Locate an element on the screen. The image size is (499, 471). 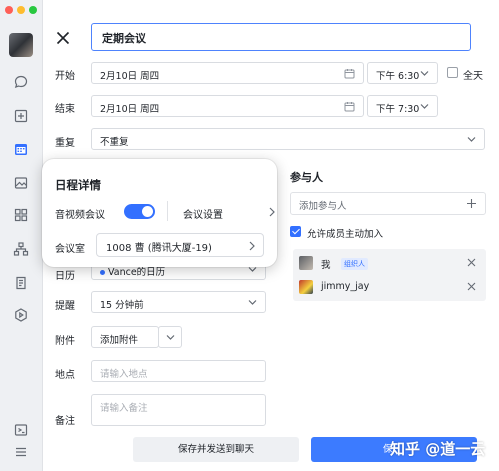
divider is located at coordinates (167, 211).